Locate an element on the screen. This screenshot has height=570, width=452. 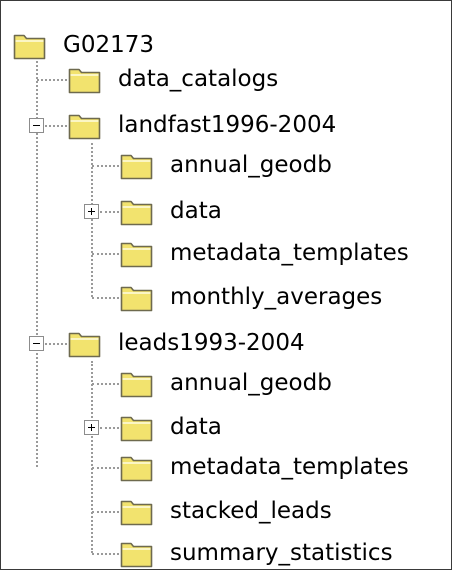
tree-node-leads-stacked-leads: stacked_leads is located at coordinates (226, 511).